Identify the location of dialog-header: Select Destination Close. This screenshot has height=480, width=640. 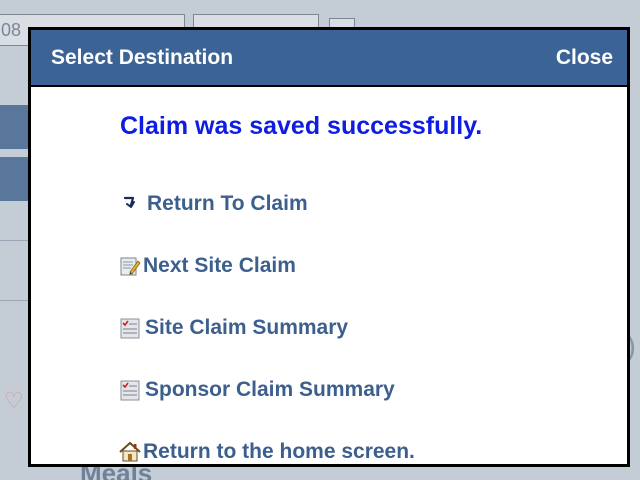
(329, 58).